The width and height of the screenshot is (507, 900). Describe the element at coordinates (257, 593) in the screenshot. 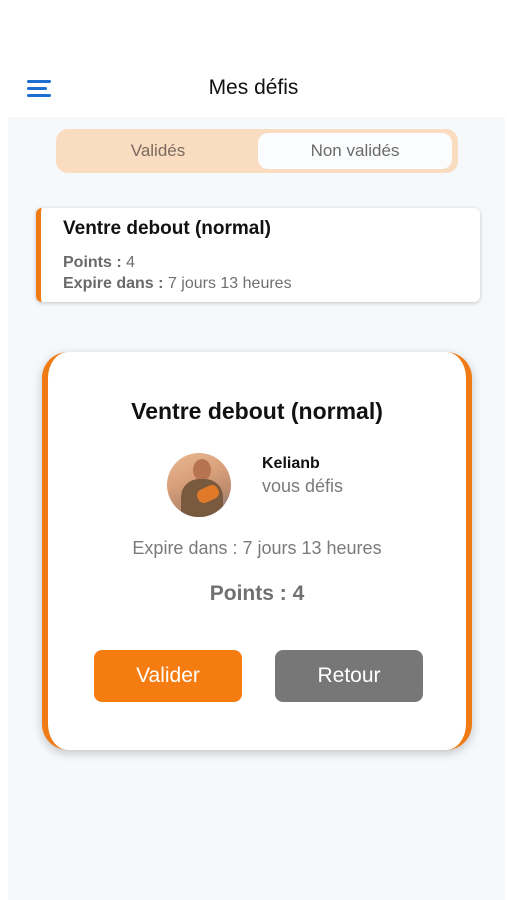

I see `modal-points: Points : 4` at that location.